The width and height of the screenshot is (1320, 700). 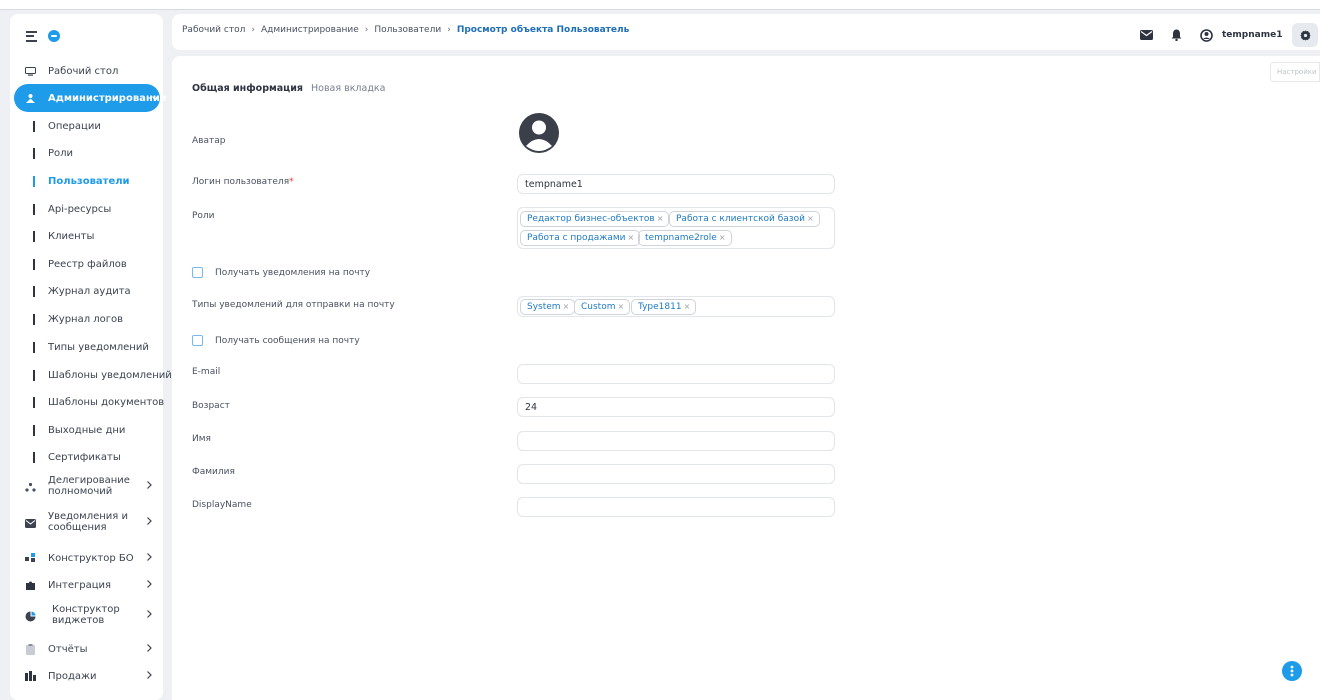 I want to click on age-field: 24, so click(x=676, y=407).